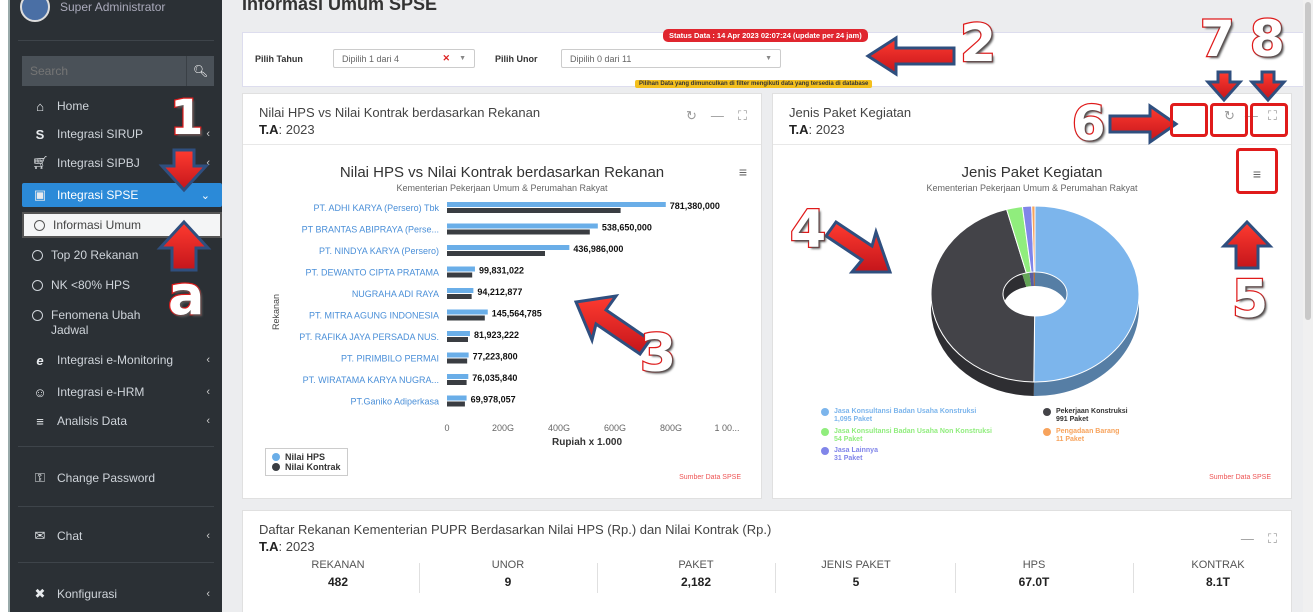 Image resolution: width=1313 pixels, height=612 pixels. Describe the element at coordinates (1257, 171) in the screenshot. I see `annotation-box-menu` at that location.